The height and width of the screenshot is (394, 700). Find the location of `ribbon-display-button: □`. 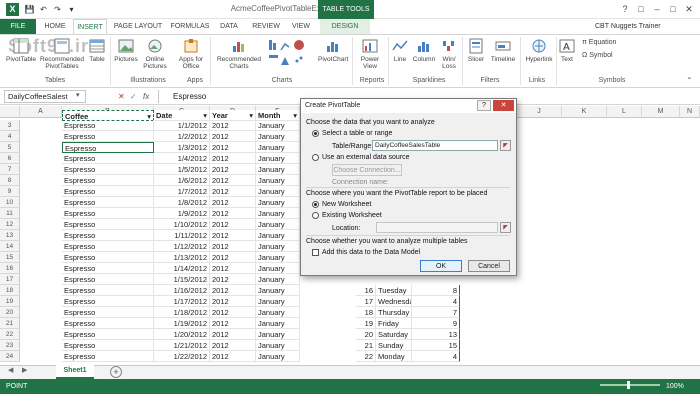

ribbon-display-button: □ is located at coordinates (641, 9).